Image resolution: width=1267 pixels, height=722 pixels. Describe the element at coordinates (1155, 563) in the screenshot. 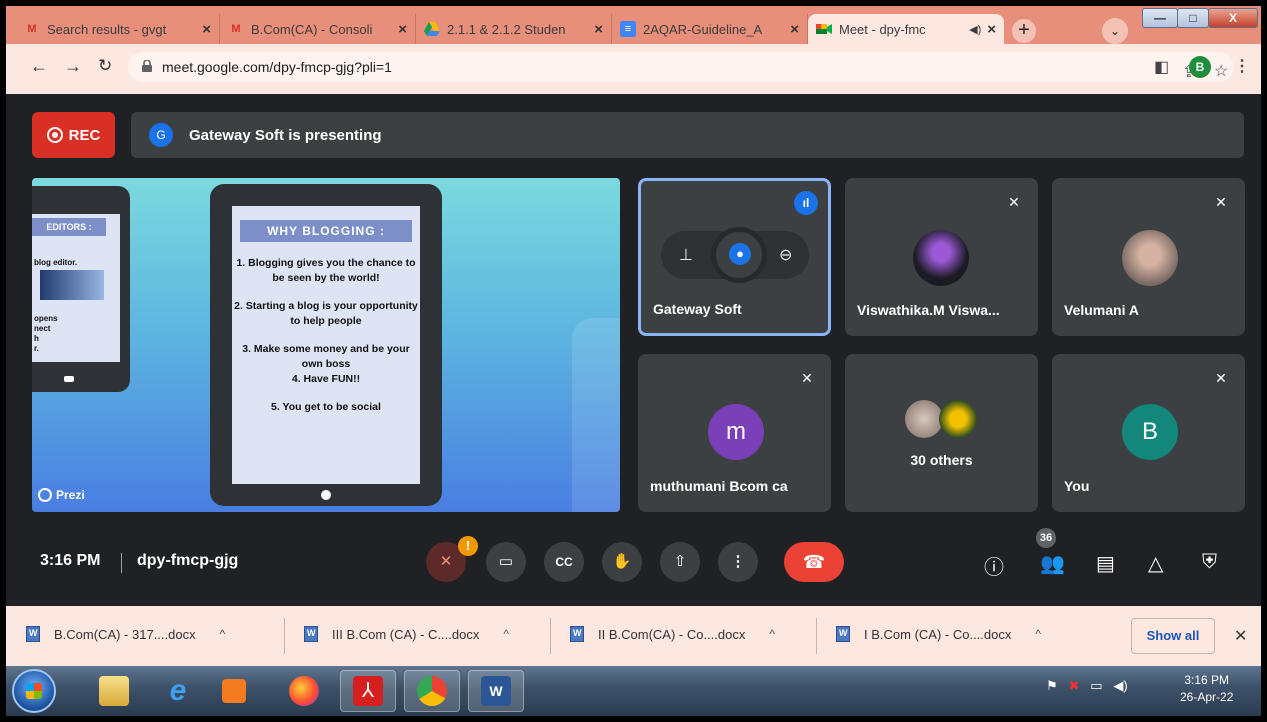

I see `activities-icon: △` at that location.